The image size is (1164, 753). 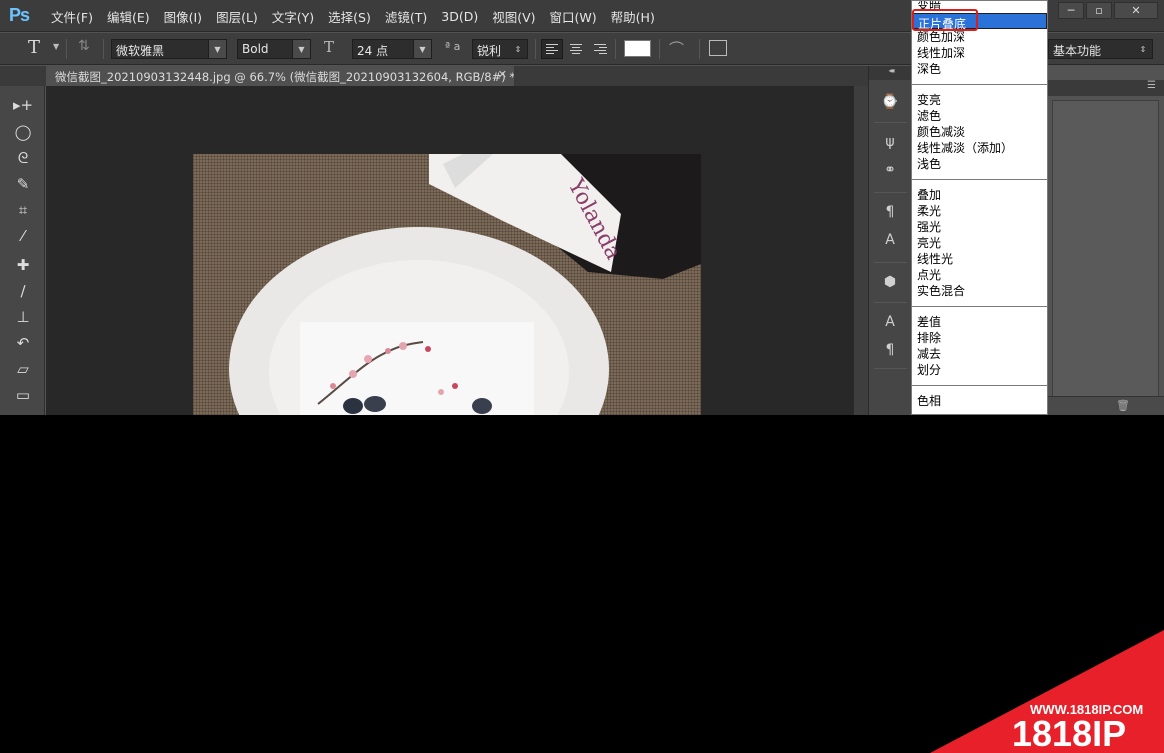 I want to click on blend-mode-option: 划分, so click(x=979, y=370).